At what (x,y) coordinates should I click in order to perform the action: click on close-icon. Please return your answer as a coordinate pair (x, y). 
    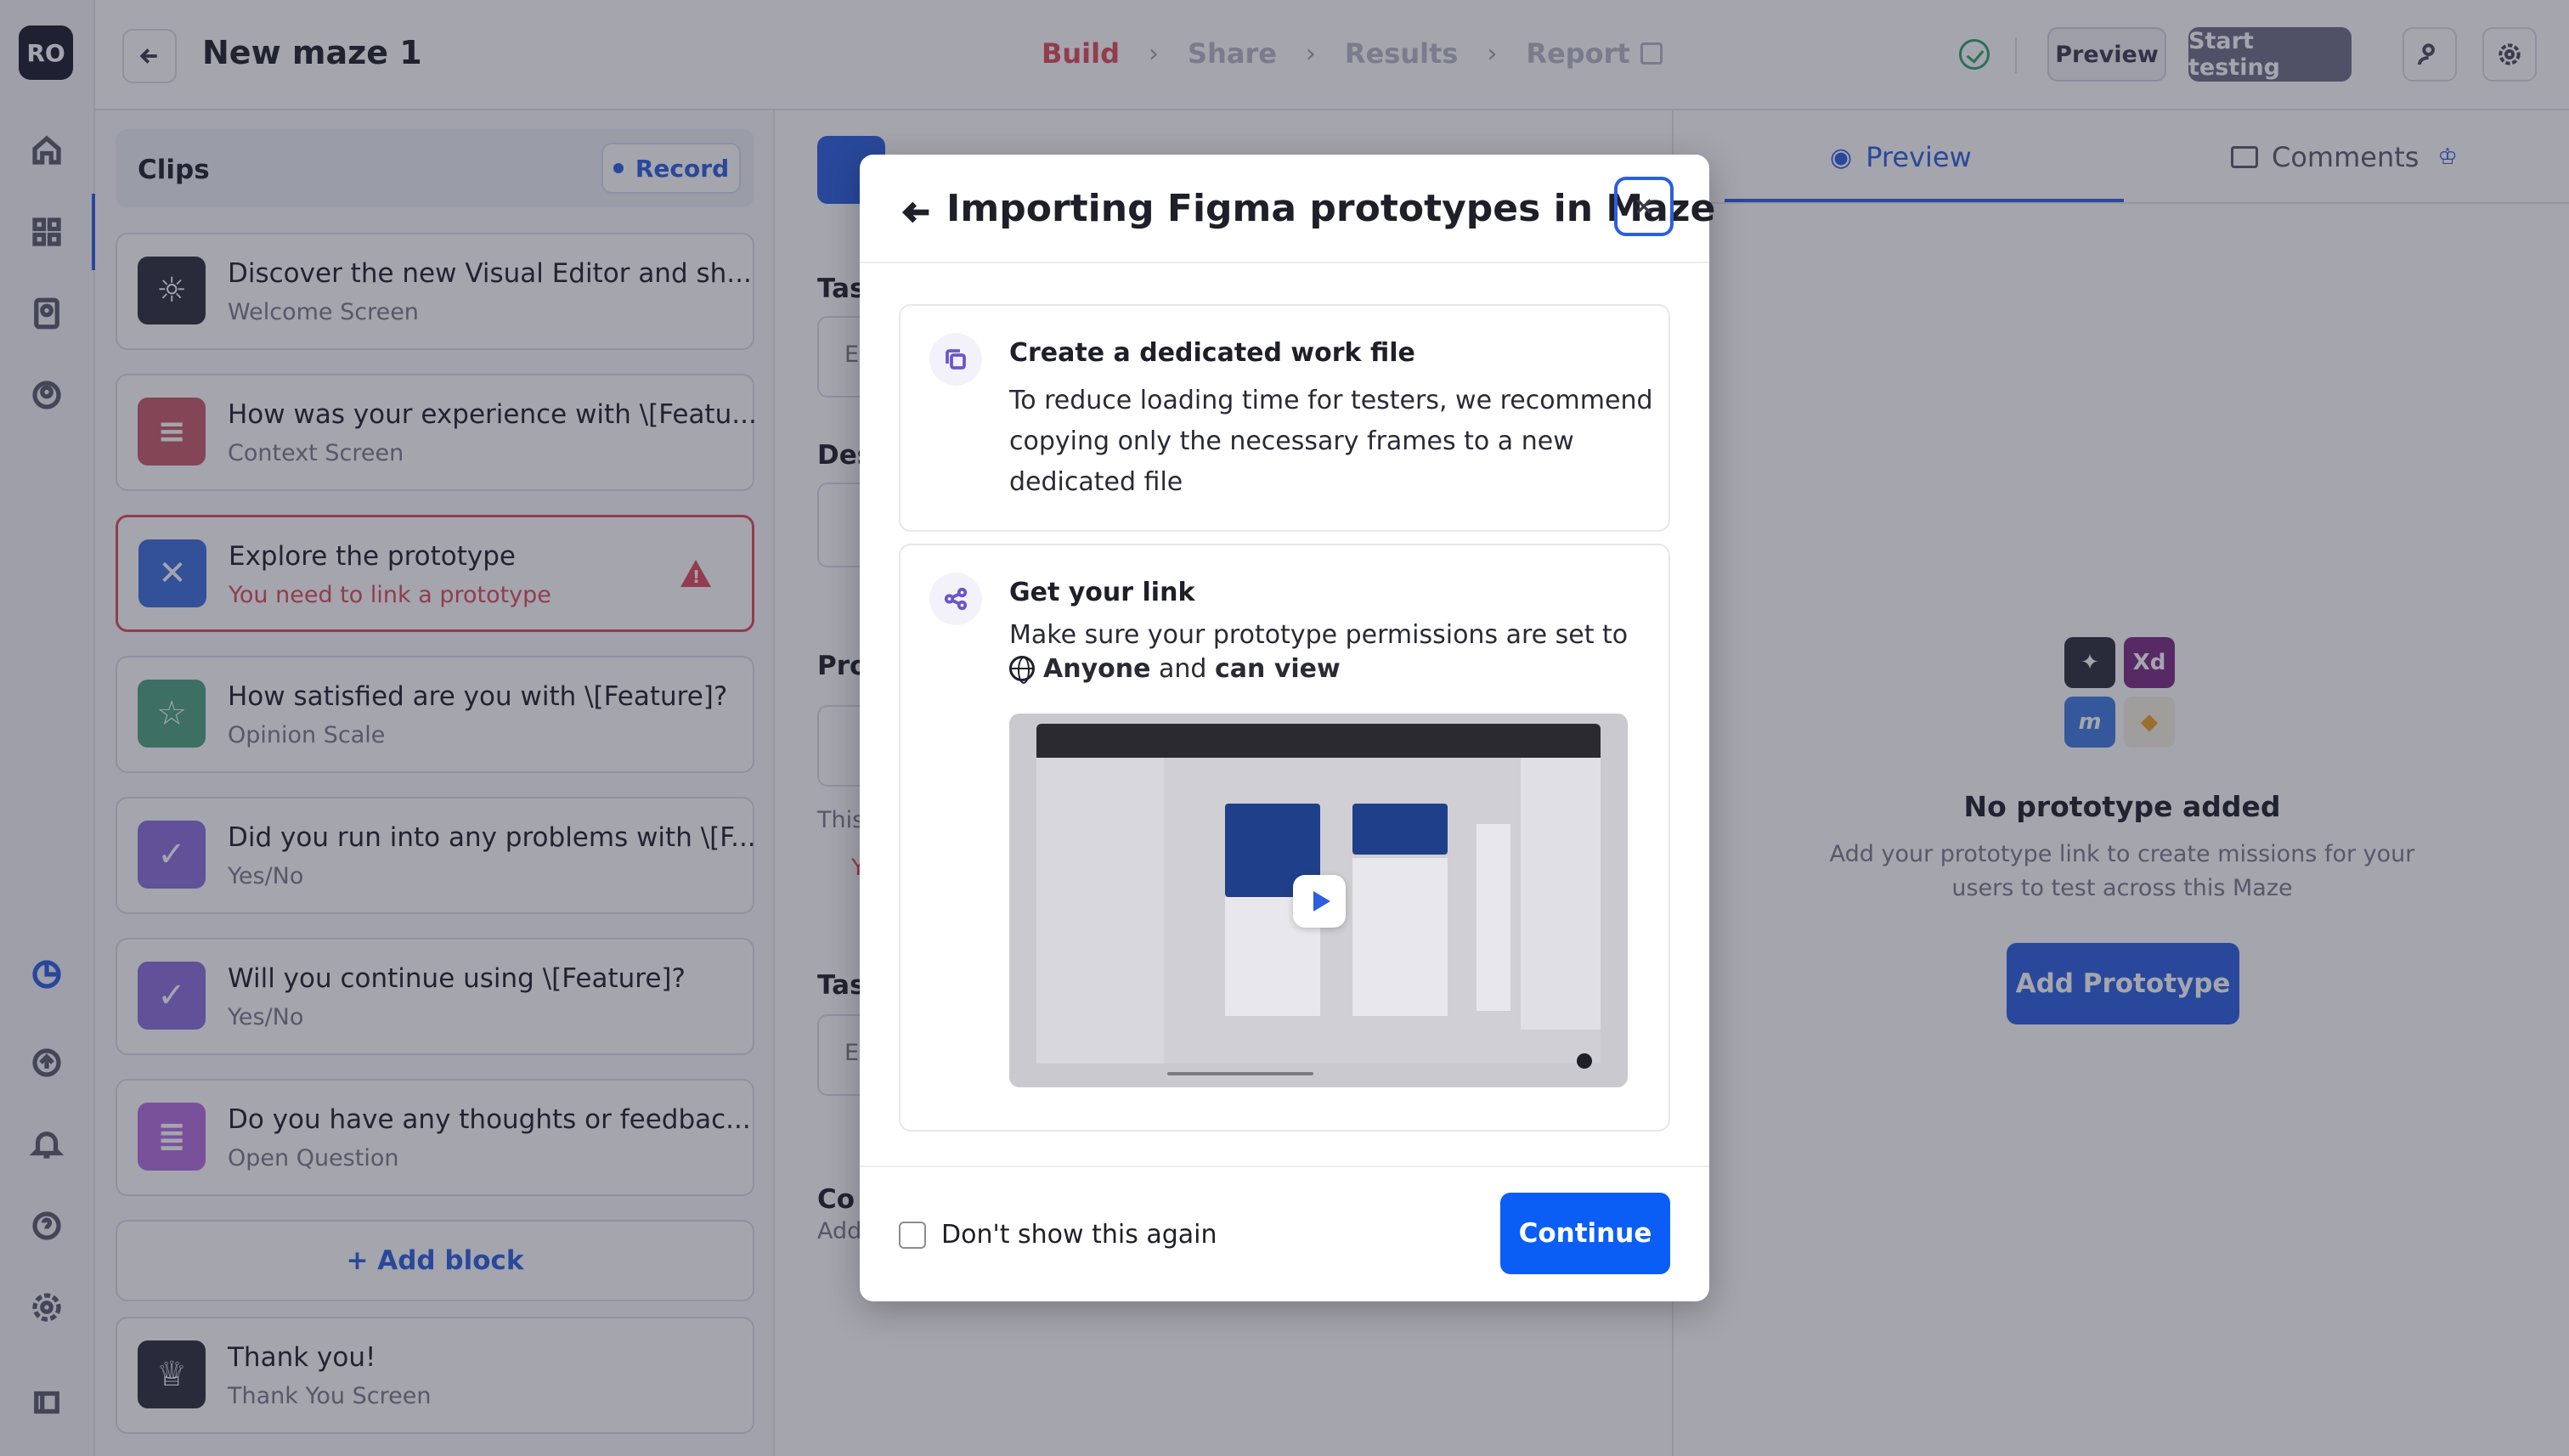
    Looking at the image, I should click on (1644, 207).